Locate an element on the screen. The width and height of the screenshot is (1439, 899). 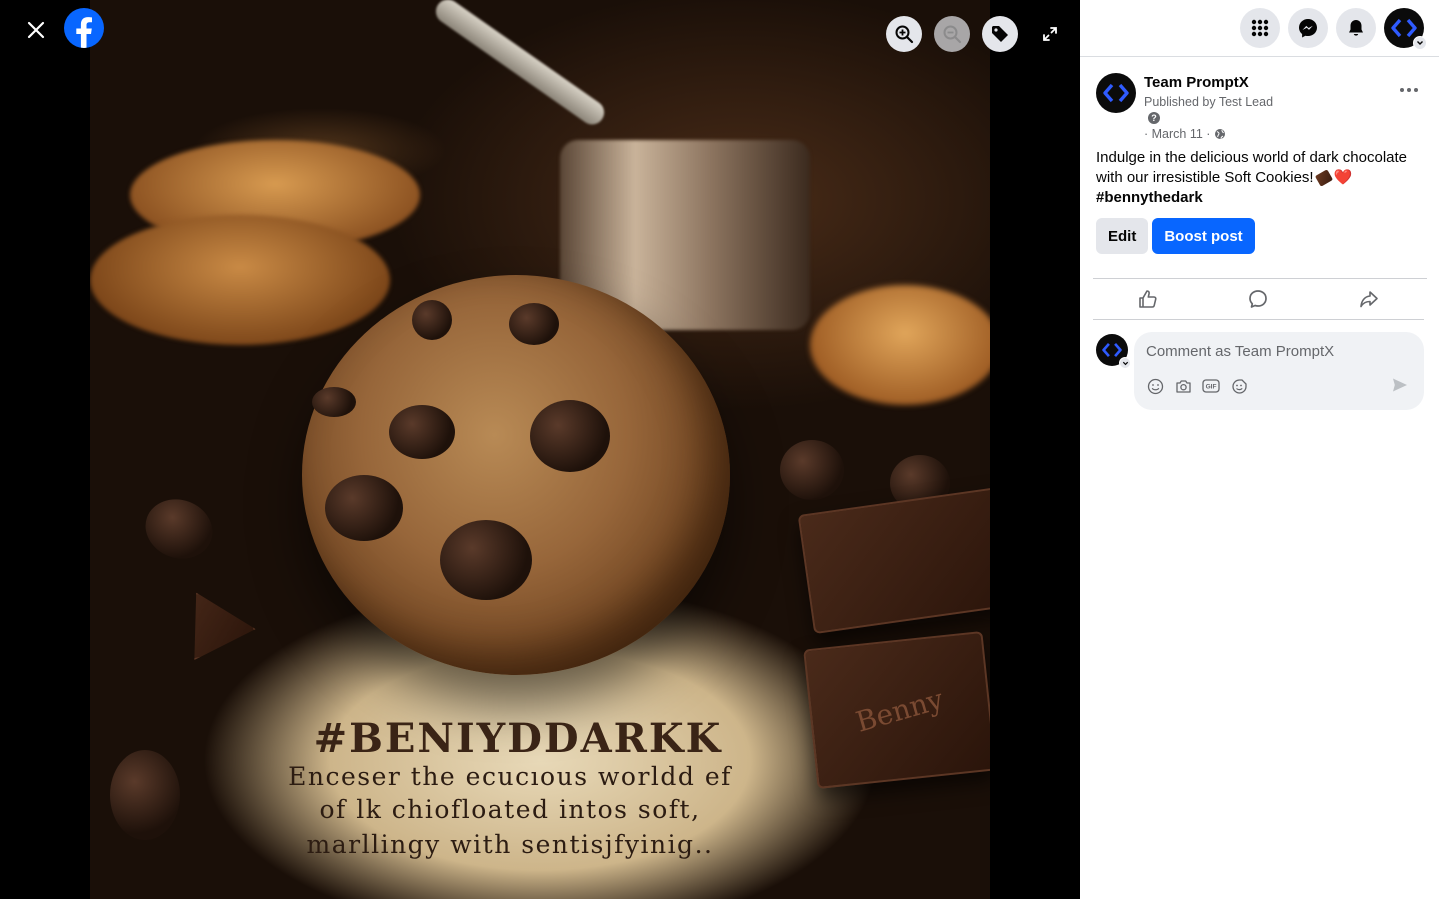
globe-icon is located at coordinates (1220, 134).